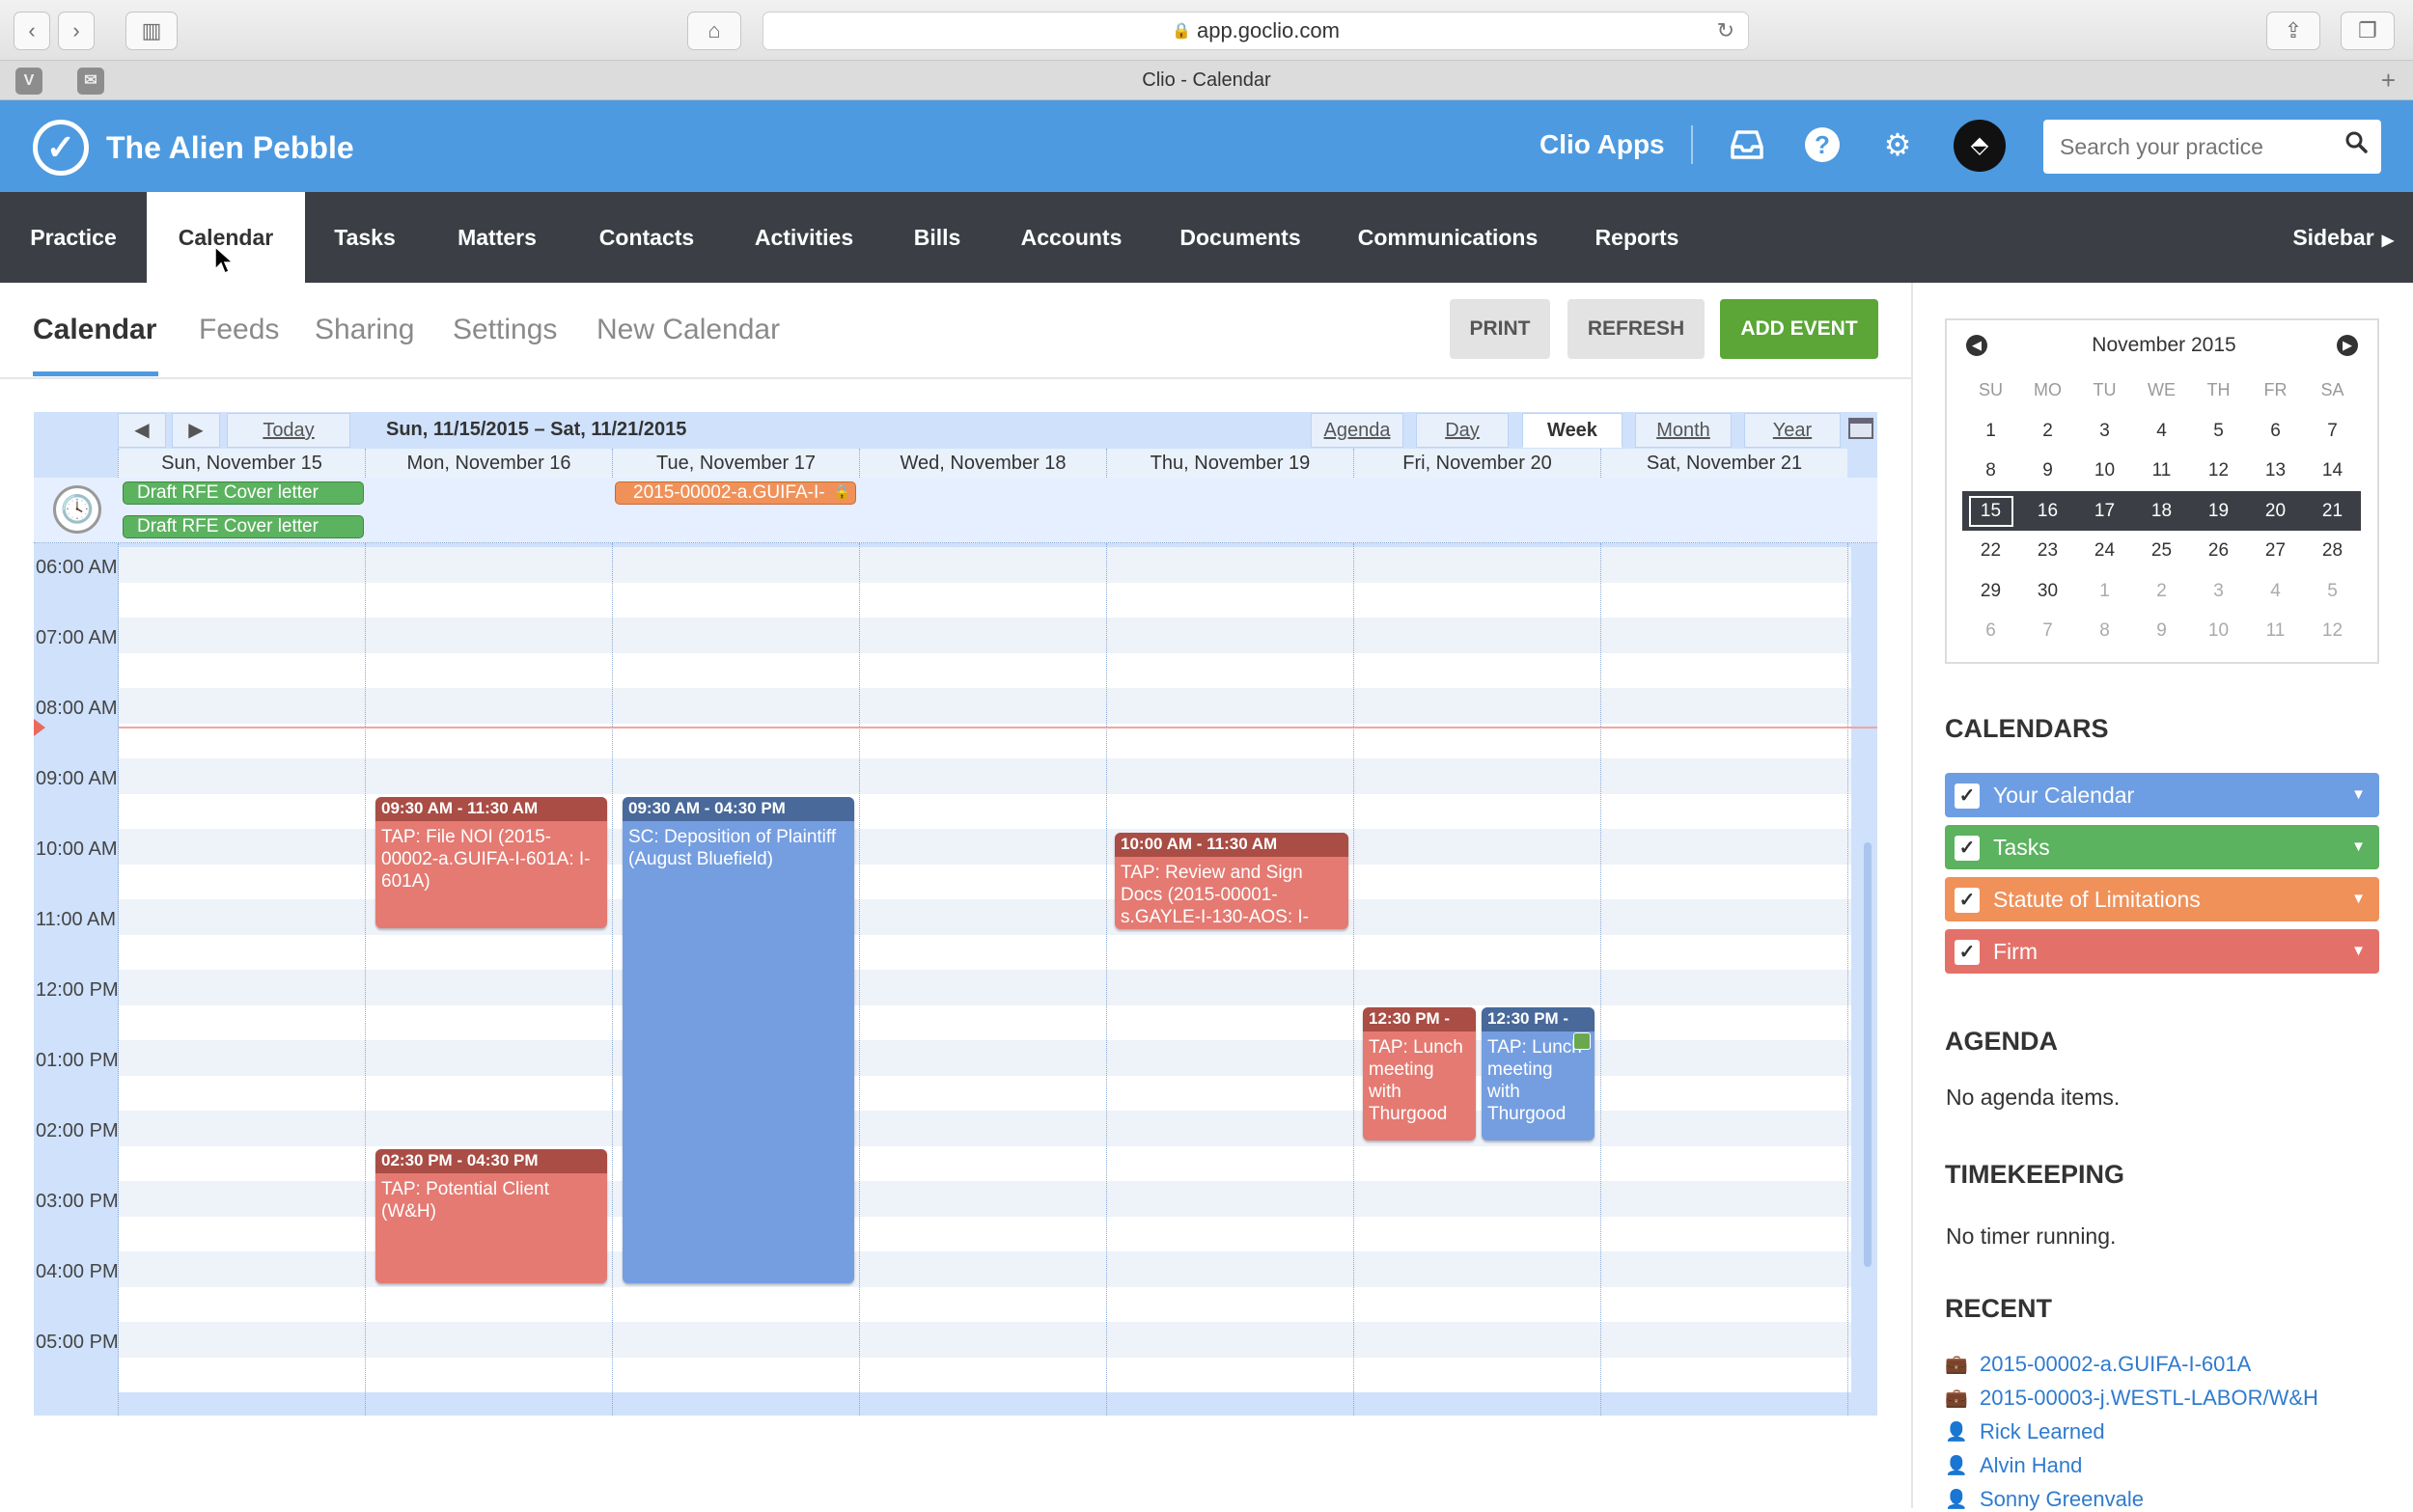 This screenshot has width=2413, height=1512. What do you see at coordinates (90, 81) in the screenshot?
I see `pinned-tab-mail: ✉` at bounding box center [90, 81].